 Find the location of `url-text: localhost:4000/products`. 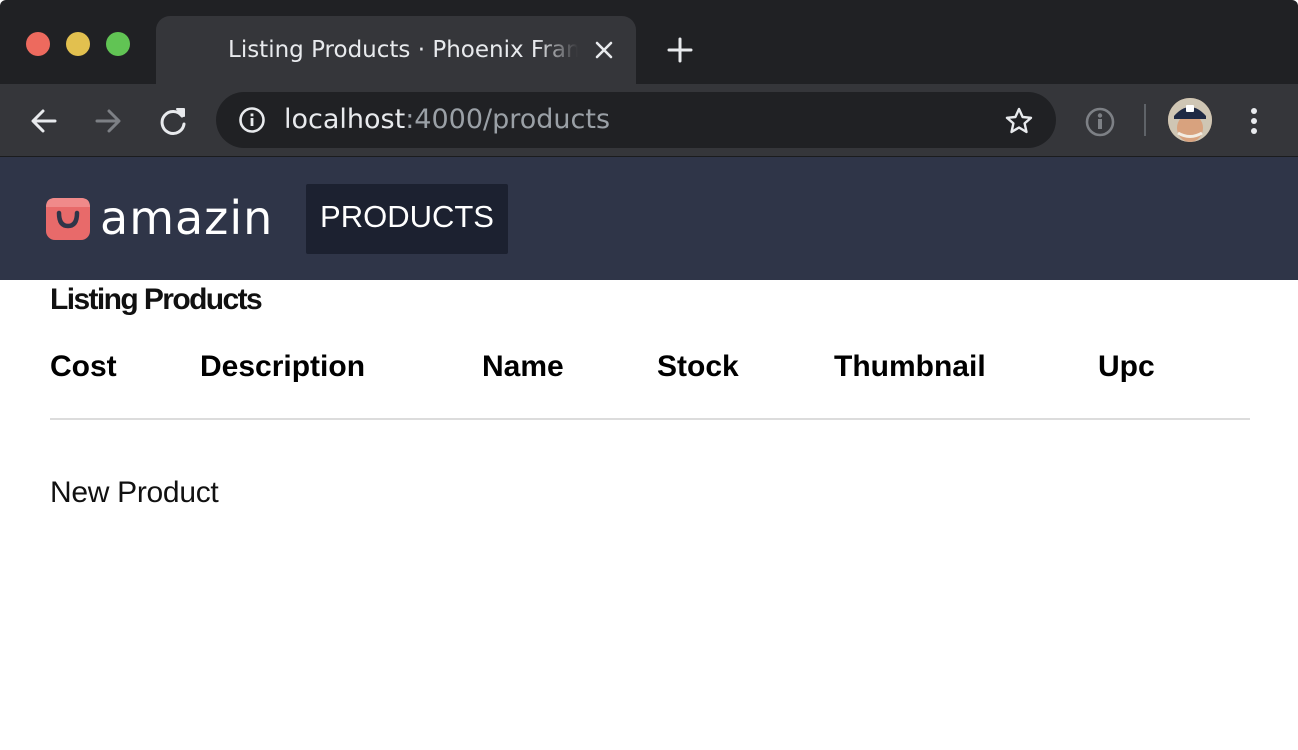

url-text: localhost:4000/products is located at coordinates (447, 120).